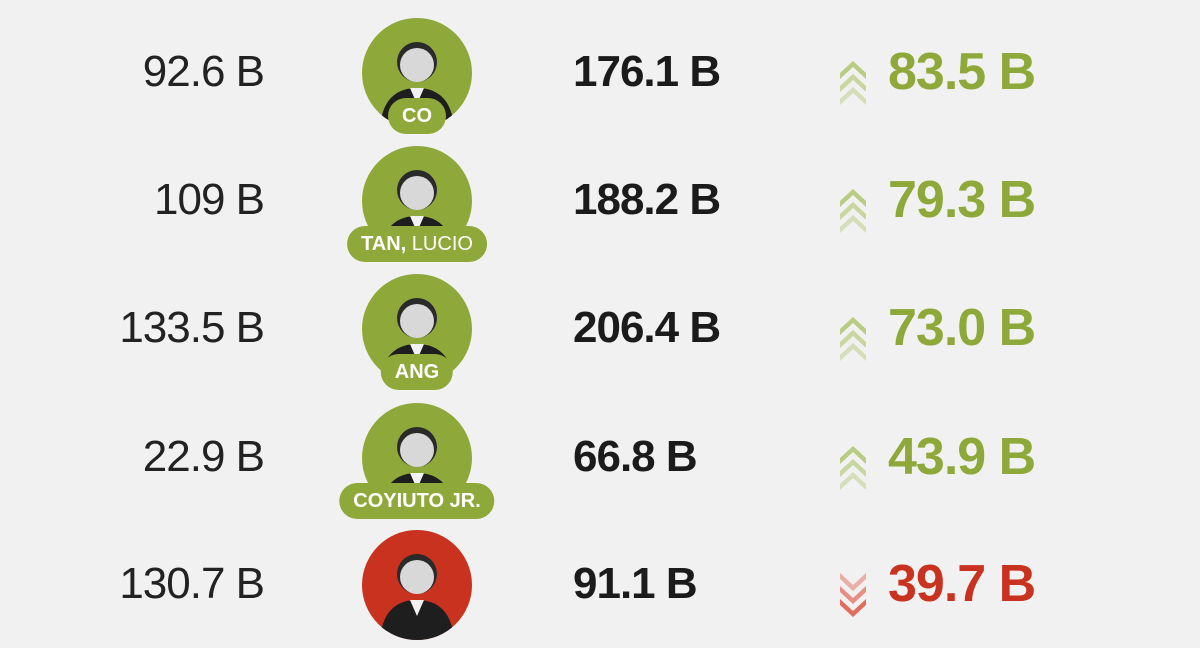 This screenshot has height=648, width=1200. I want to click on previous-net-worth: 22.9 B, so click(203, 456).